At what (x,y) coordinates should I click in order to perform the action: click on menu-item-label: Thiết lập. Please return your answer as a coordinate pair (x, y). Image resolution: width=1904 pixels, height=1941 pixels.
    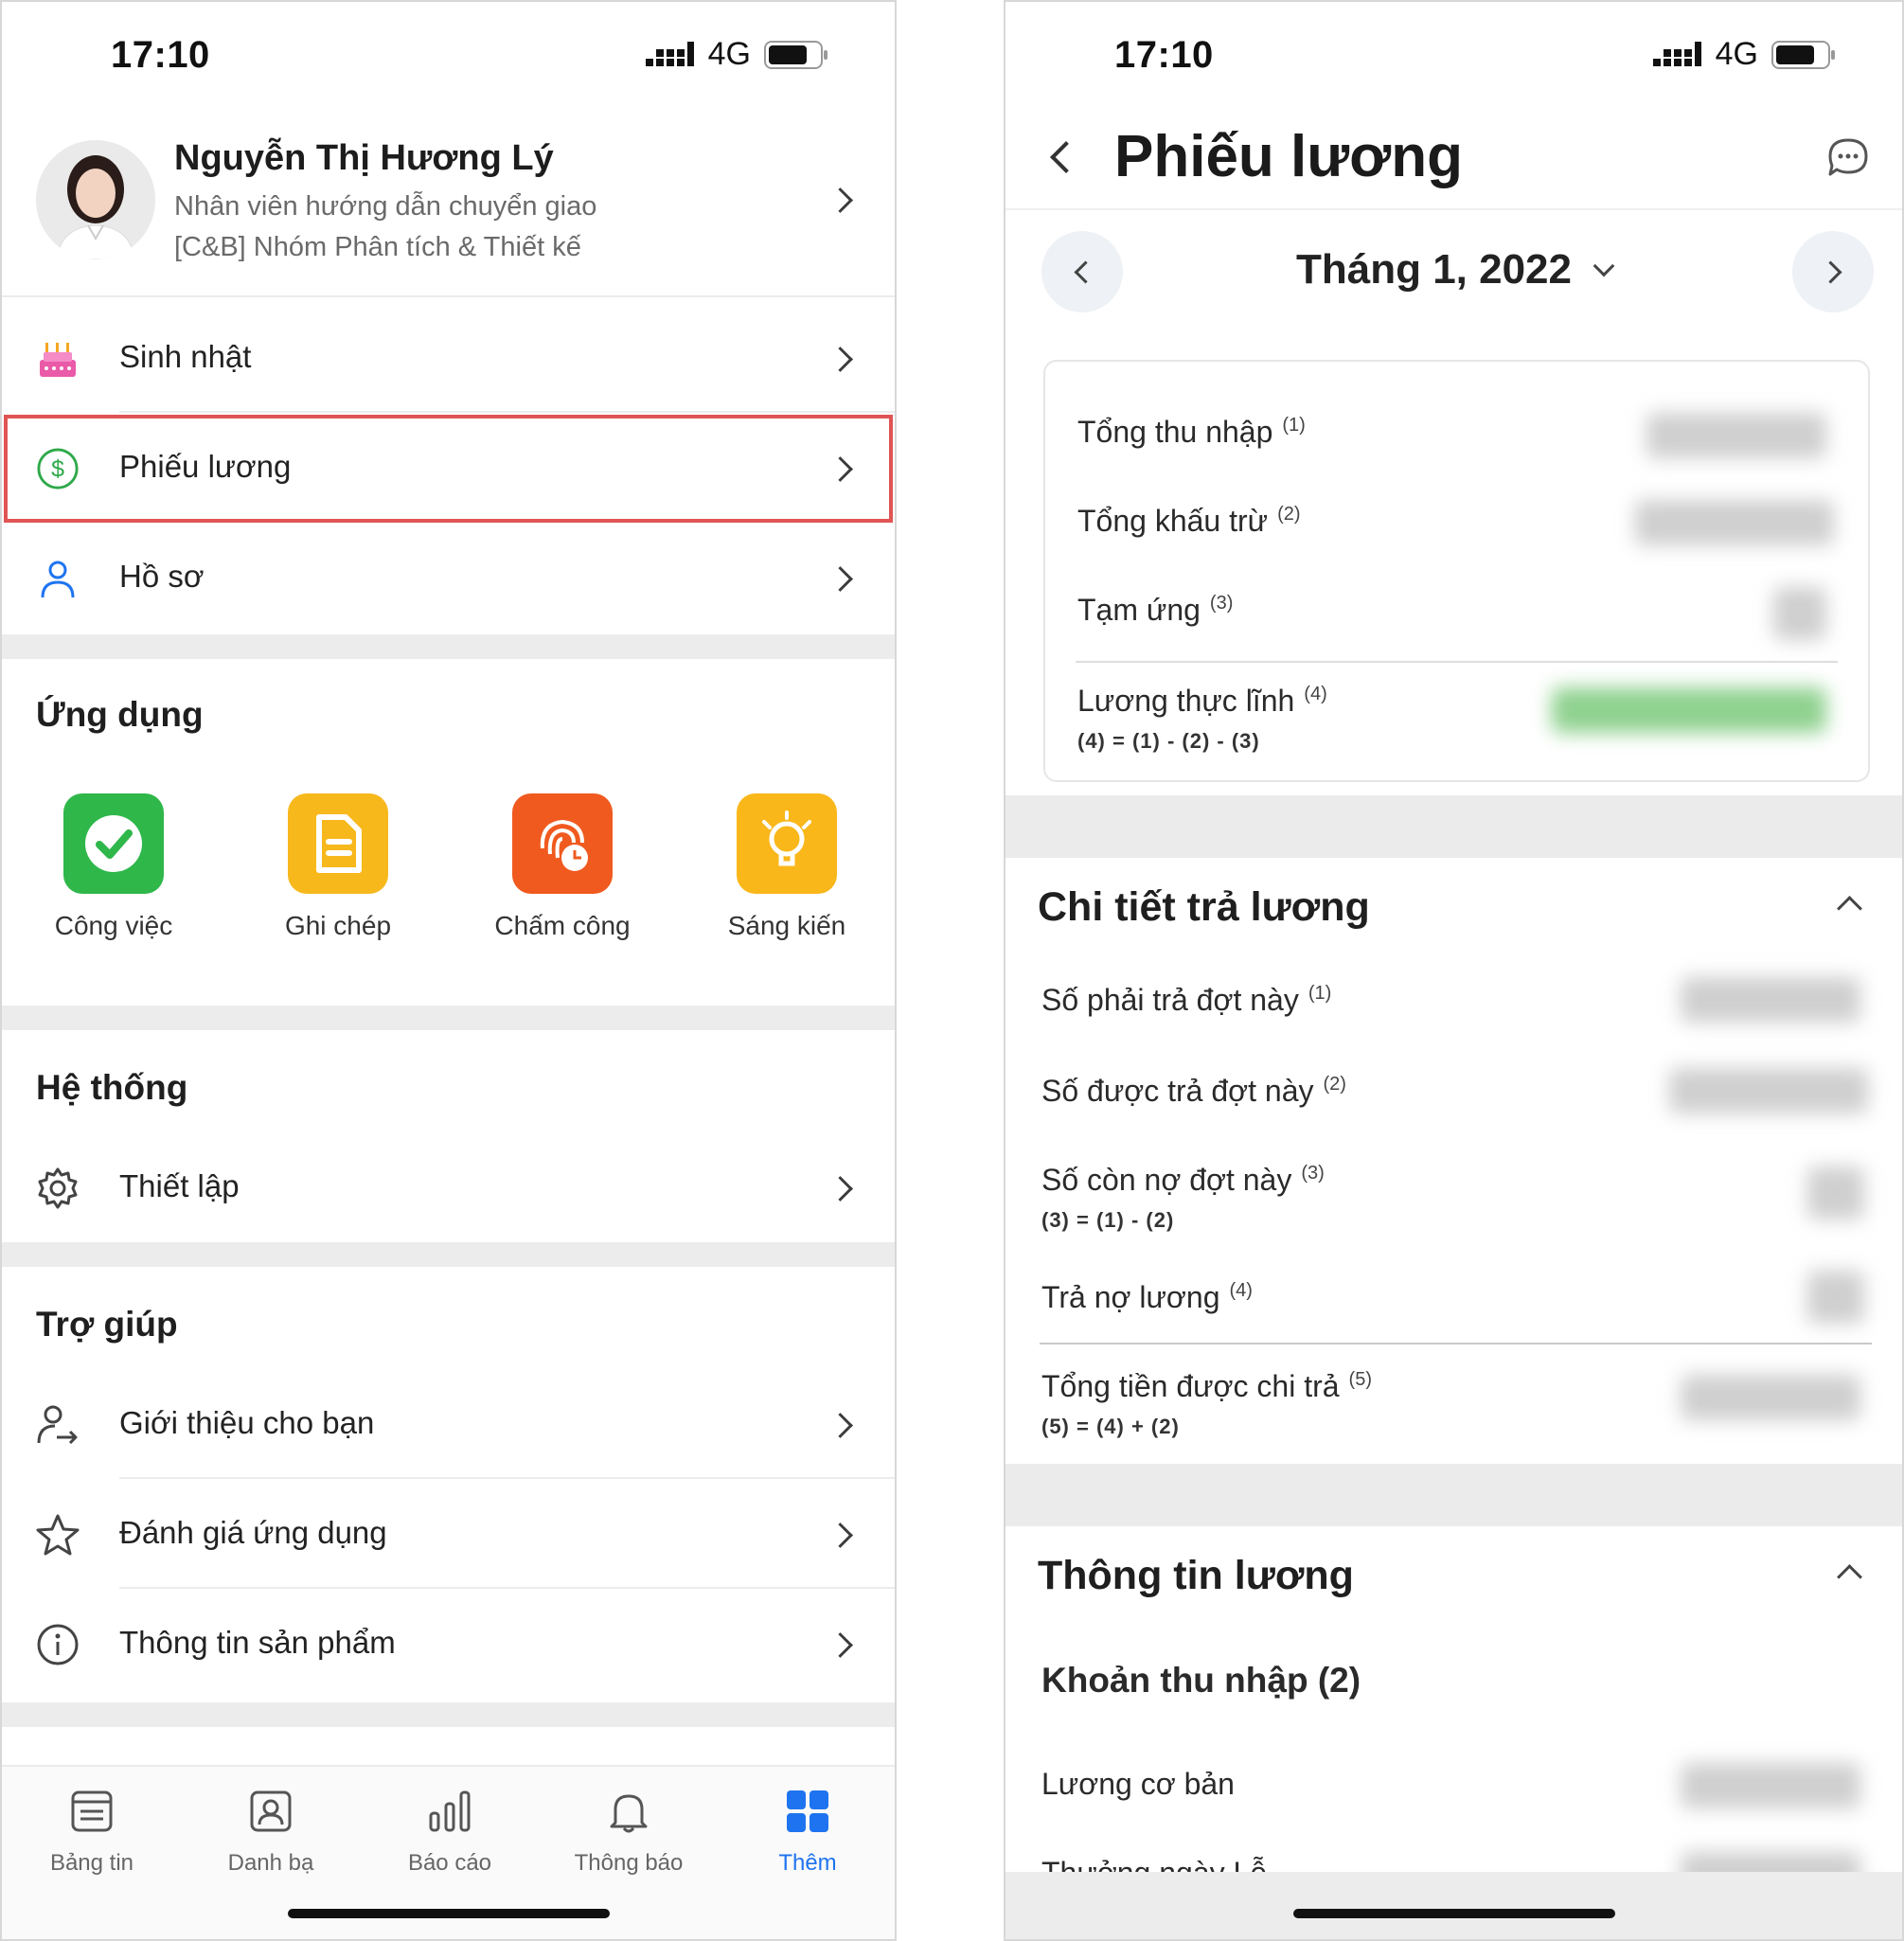
    Looking at the image, I should click on (179, 1185).